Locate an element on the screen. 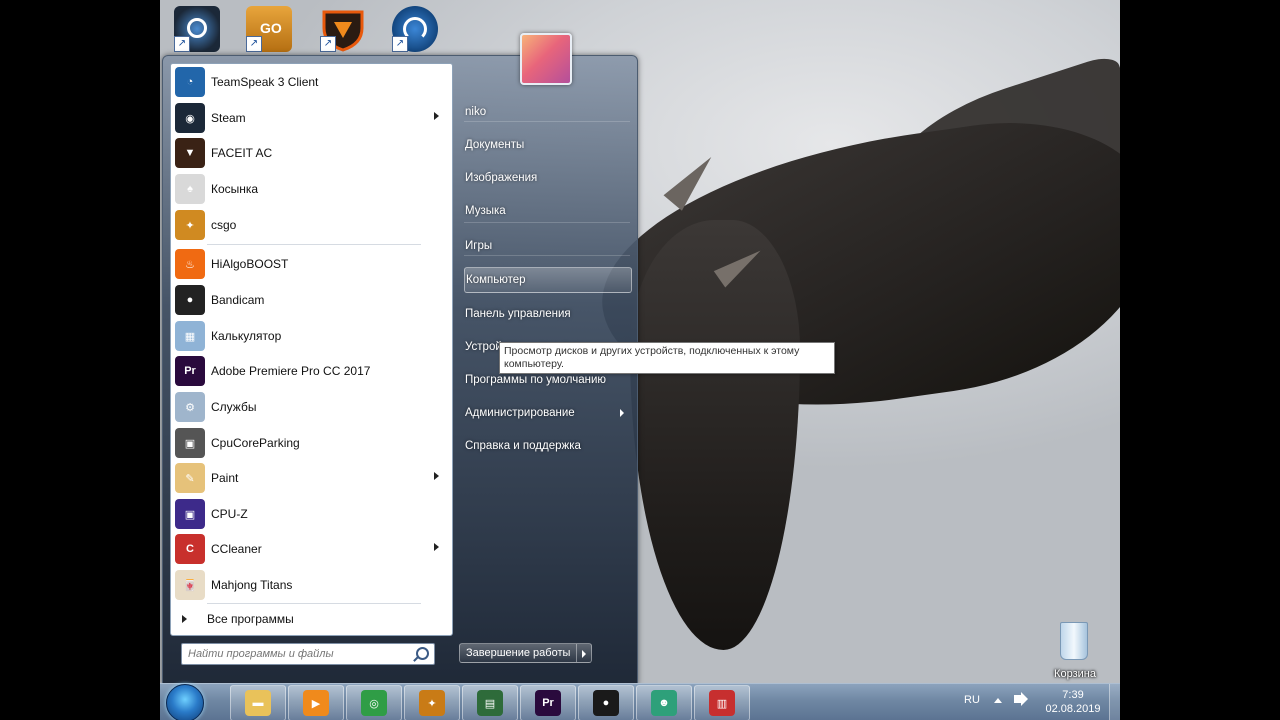 The height and width of the screenshot is (720, 1280). start-link: Изображения is located at coordinates (547, 178).